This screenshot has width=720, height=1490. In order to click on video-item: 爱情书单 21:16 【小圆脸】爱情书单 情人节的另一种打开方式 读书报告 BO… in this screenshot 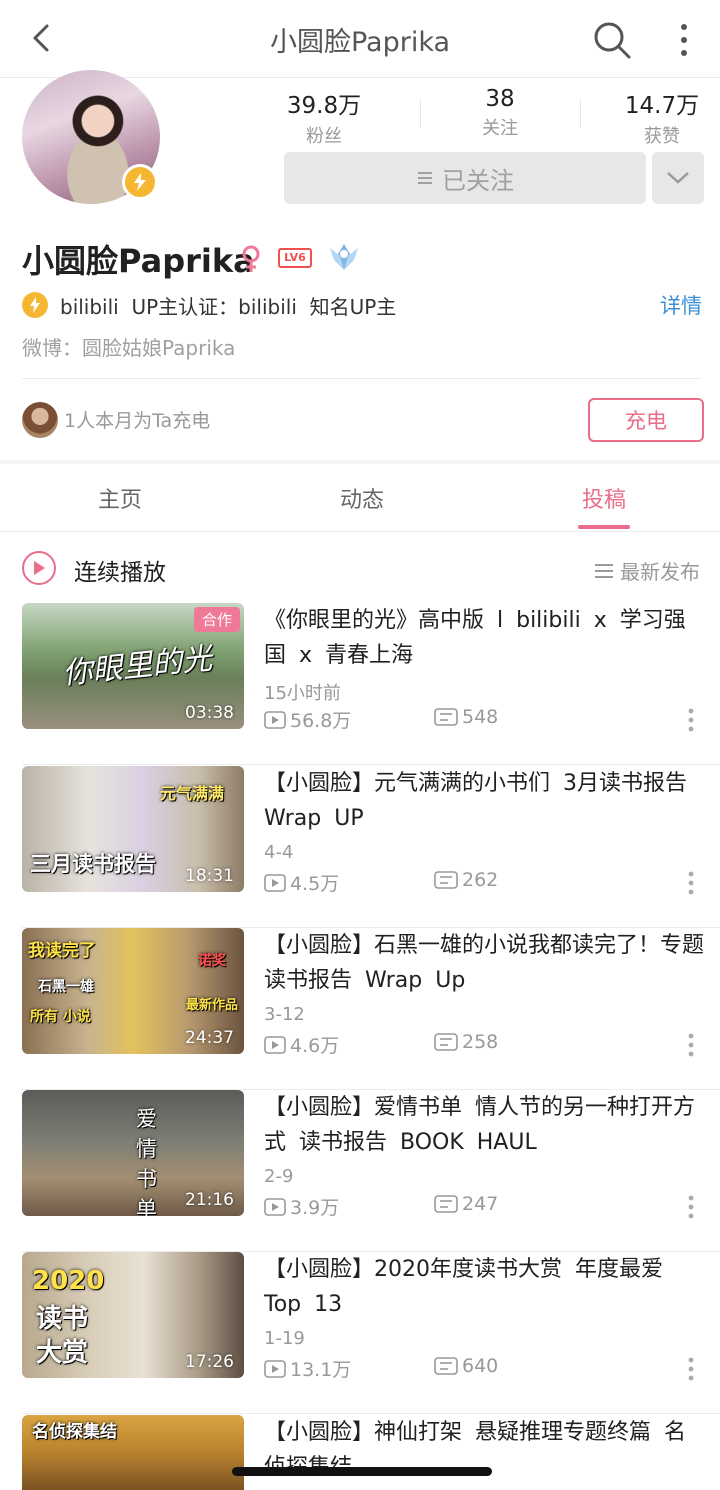, I will do `click(360, 1171)`.